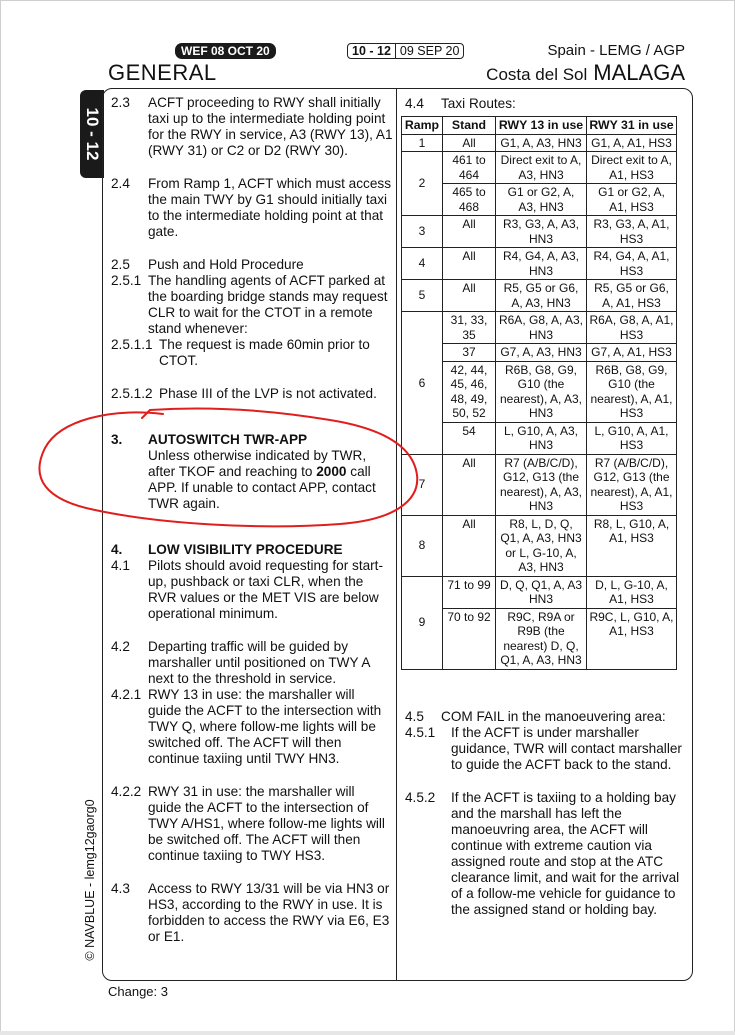 This screenshot has width=735, height=1035. What do you see at coordinates (422, 142) in the screenshot?
I see `ramp-cell: 1` at bounding box center [422, 142].